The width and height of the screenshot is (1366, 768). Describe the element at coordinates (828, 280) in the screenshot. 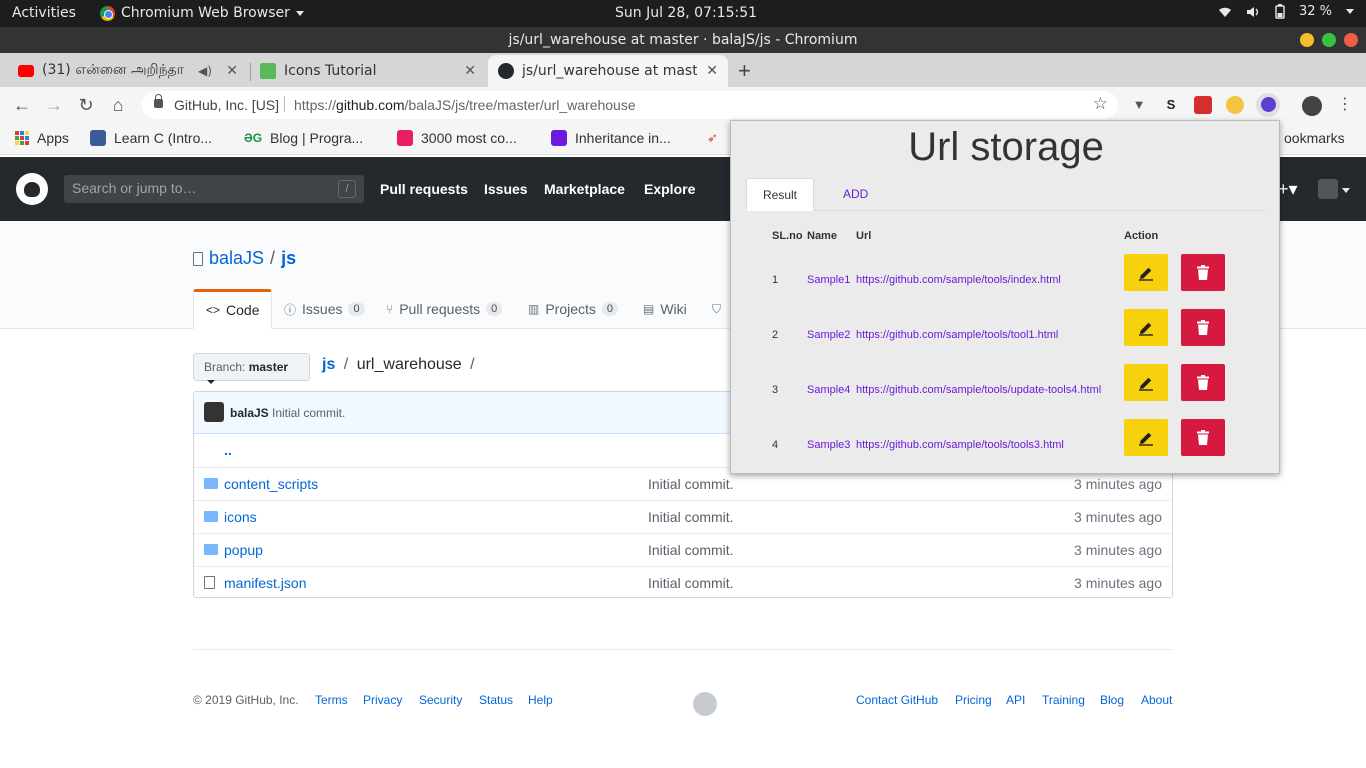

I see `row-name: Sample1` at that location.